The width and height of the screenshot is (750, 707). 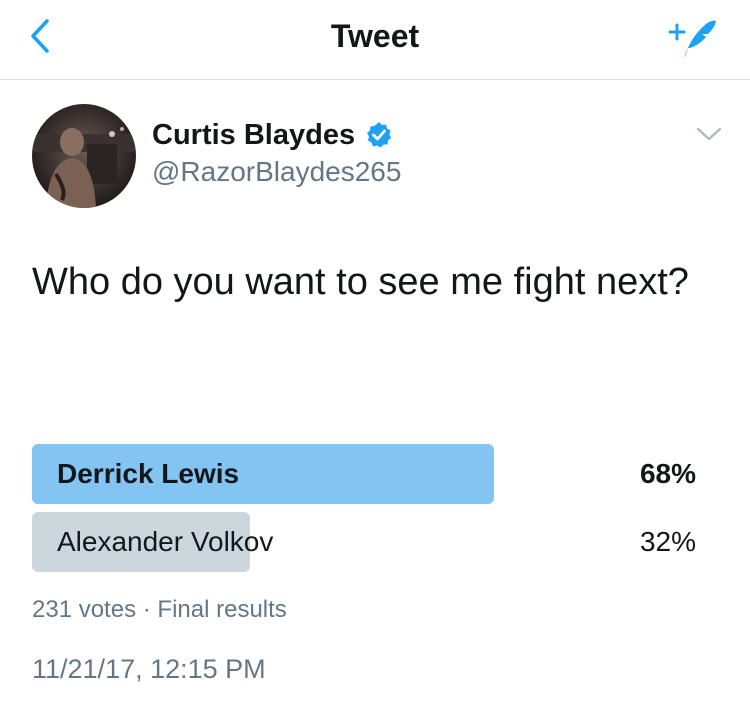 I want to click on navigation-bar: Tweet, so click(x=375, y=40).